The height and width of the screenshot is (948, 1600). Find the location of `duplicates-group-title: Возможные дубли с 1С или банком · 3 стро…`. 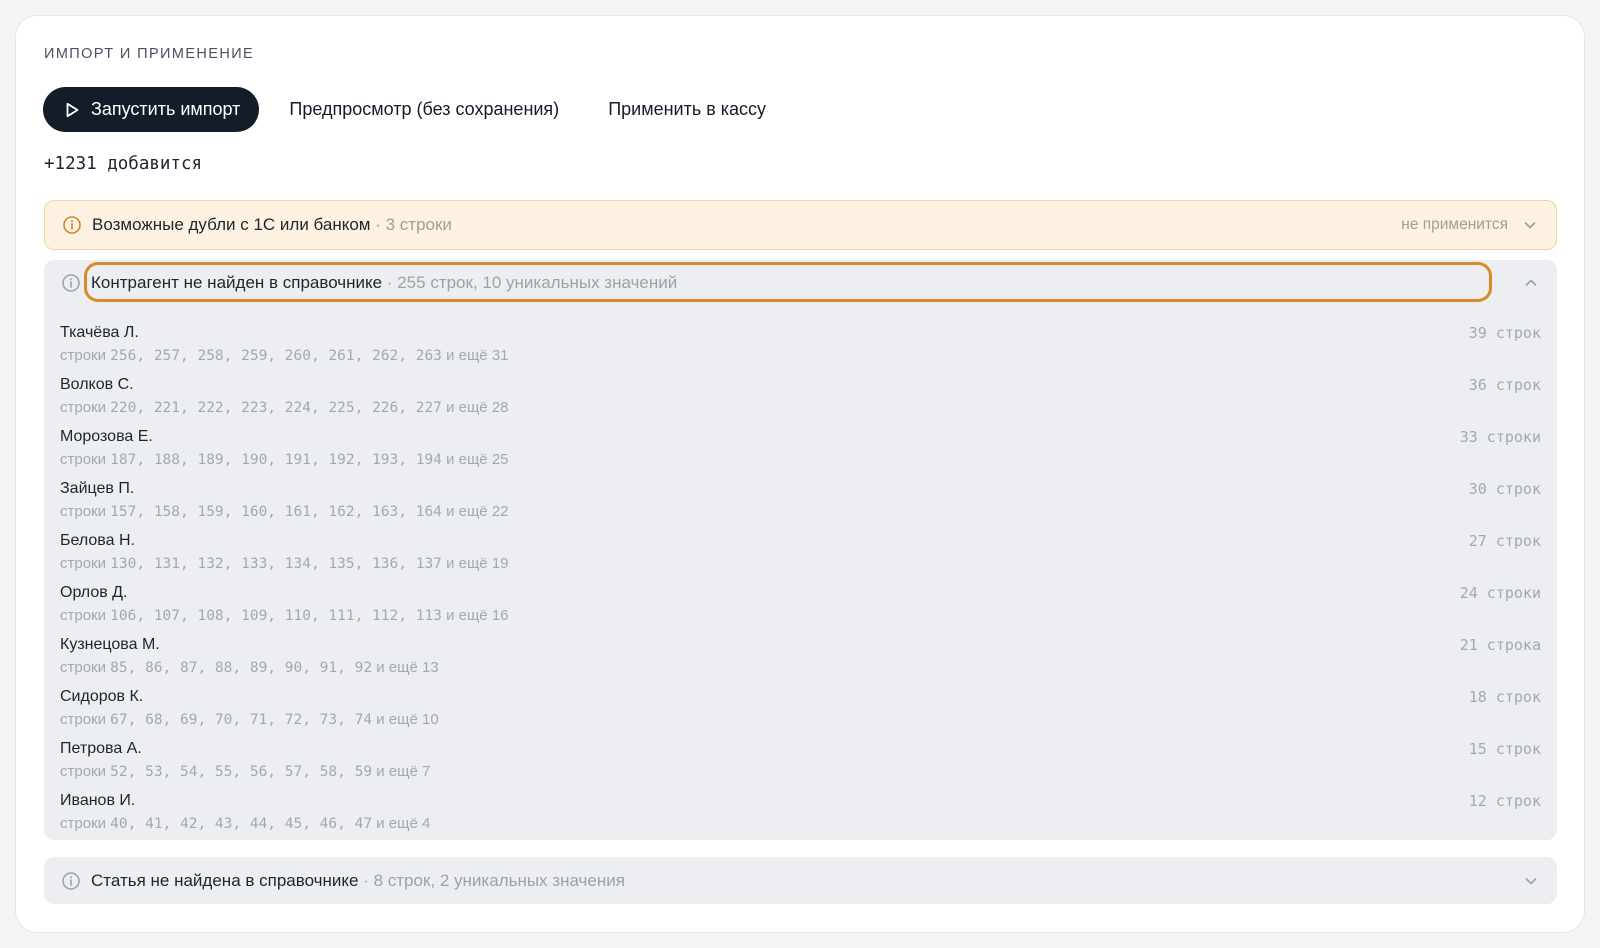

duplicates-group-title: Возможные дубли с 1С или банком · 3 стро… is located at coordinates (272, 224).